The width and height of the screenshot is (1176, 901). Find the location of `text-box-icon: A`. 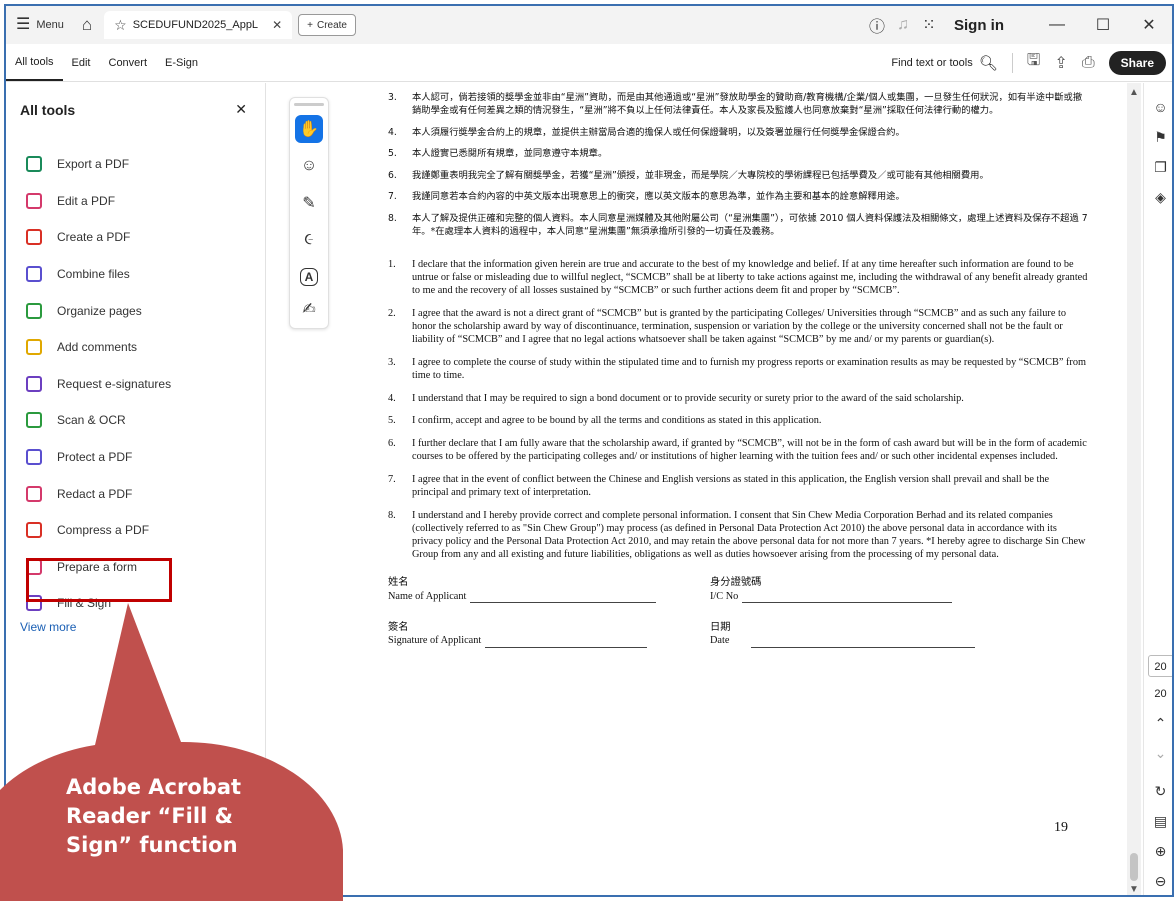

text-box-icon: A is located at coordinates (309, 277).